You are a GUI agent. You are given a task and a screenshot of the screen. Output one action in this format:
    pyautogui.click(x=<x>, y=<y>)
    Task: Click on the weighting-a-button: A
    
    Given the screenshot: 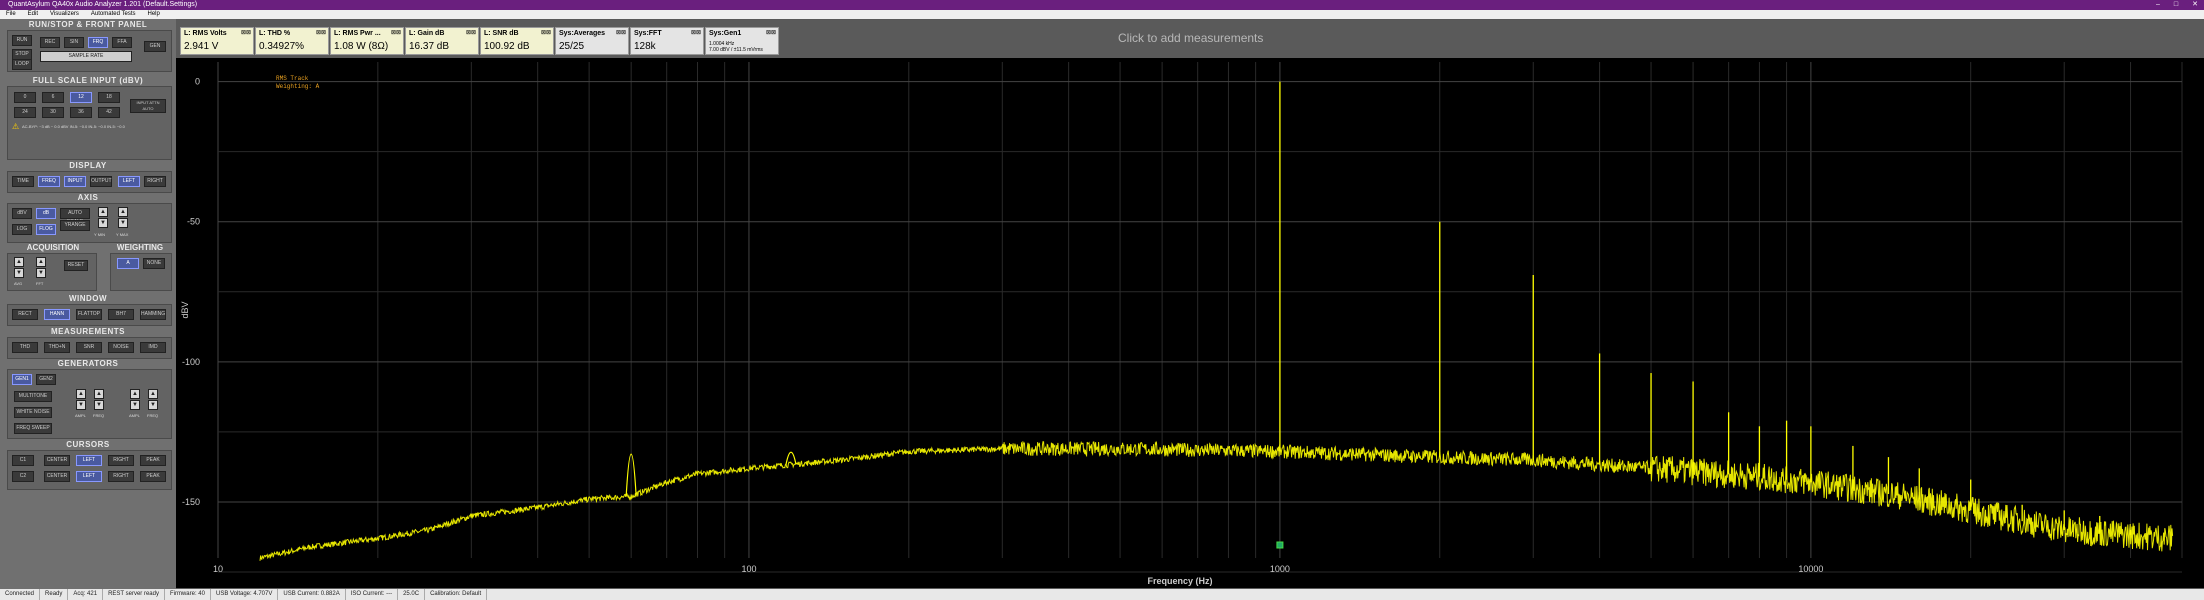 What is the action you would take?
    pyautogui.click(x=128, y=263)
    